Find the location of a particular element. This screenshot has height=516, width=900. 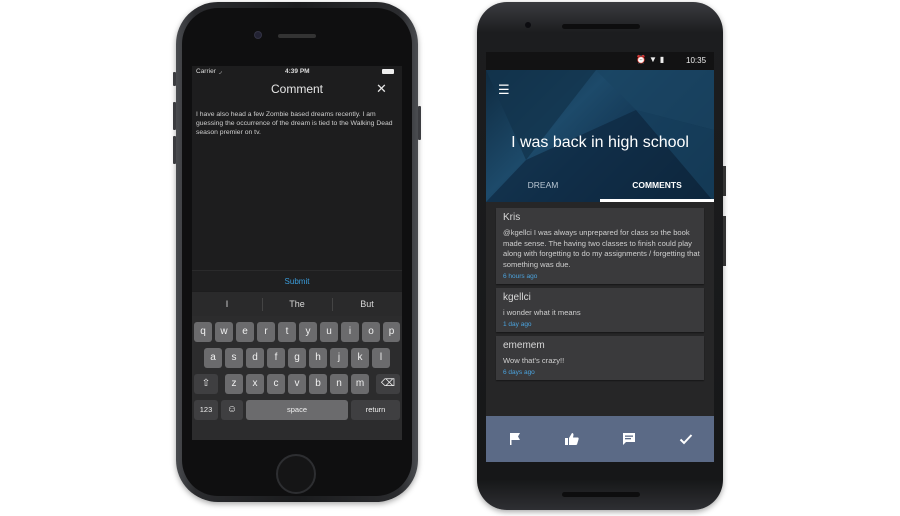

key-g: g is located at coordinates (297, 358).